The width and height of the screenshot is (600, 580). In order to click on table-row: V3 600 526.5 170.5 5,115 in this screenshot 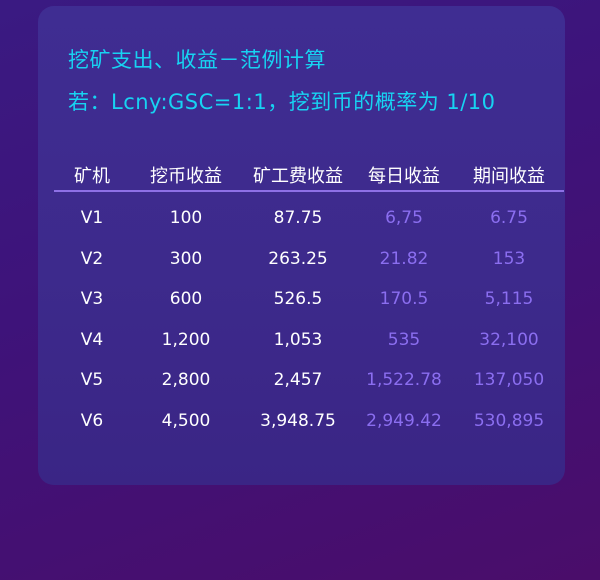, I will do `click(309, 299)`.